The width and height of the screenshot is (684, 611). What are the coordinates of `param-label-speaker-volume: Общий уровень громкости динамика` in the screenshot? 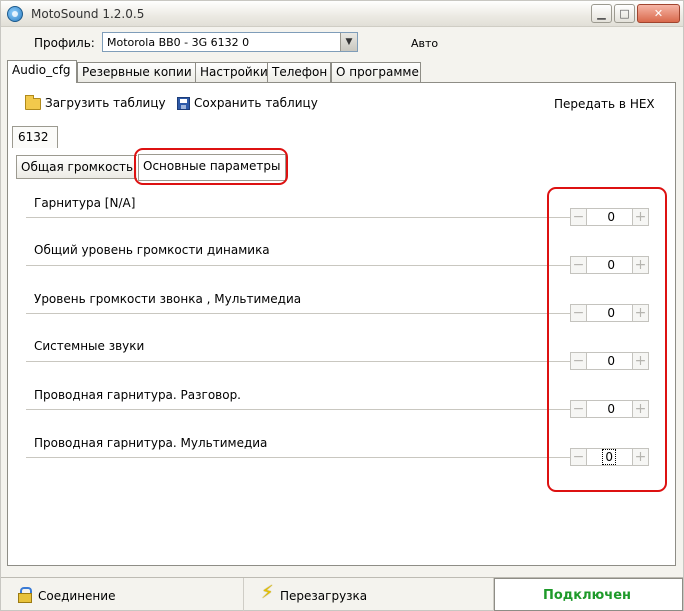 It's located at (152, 250).